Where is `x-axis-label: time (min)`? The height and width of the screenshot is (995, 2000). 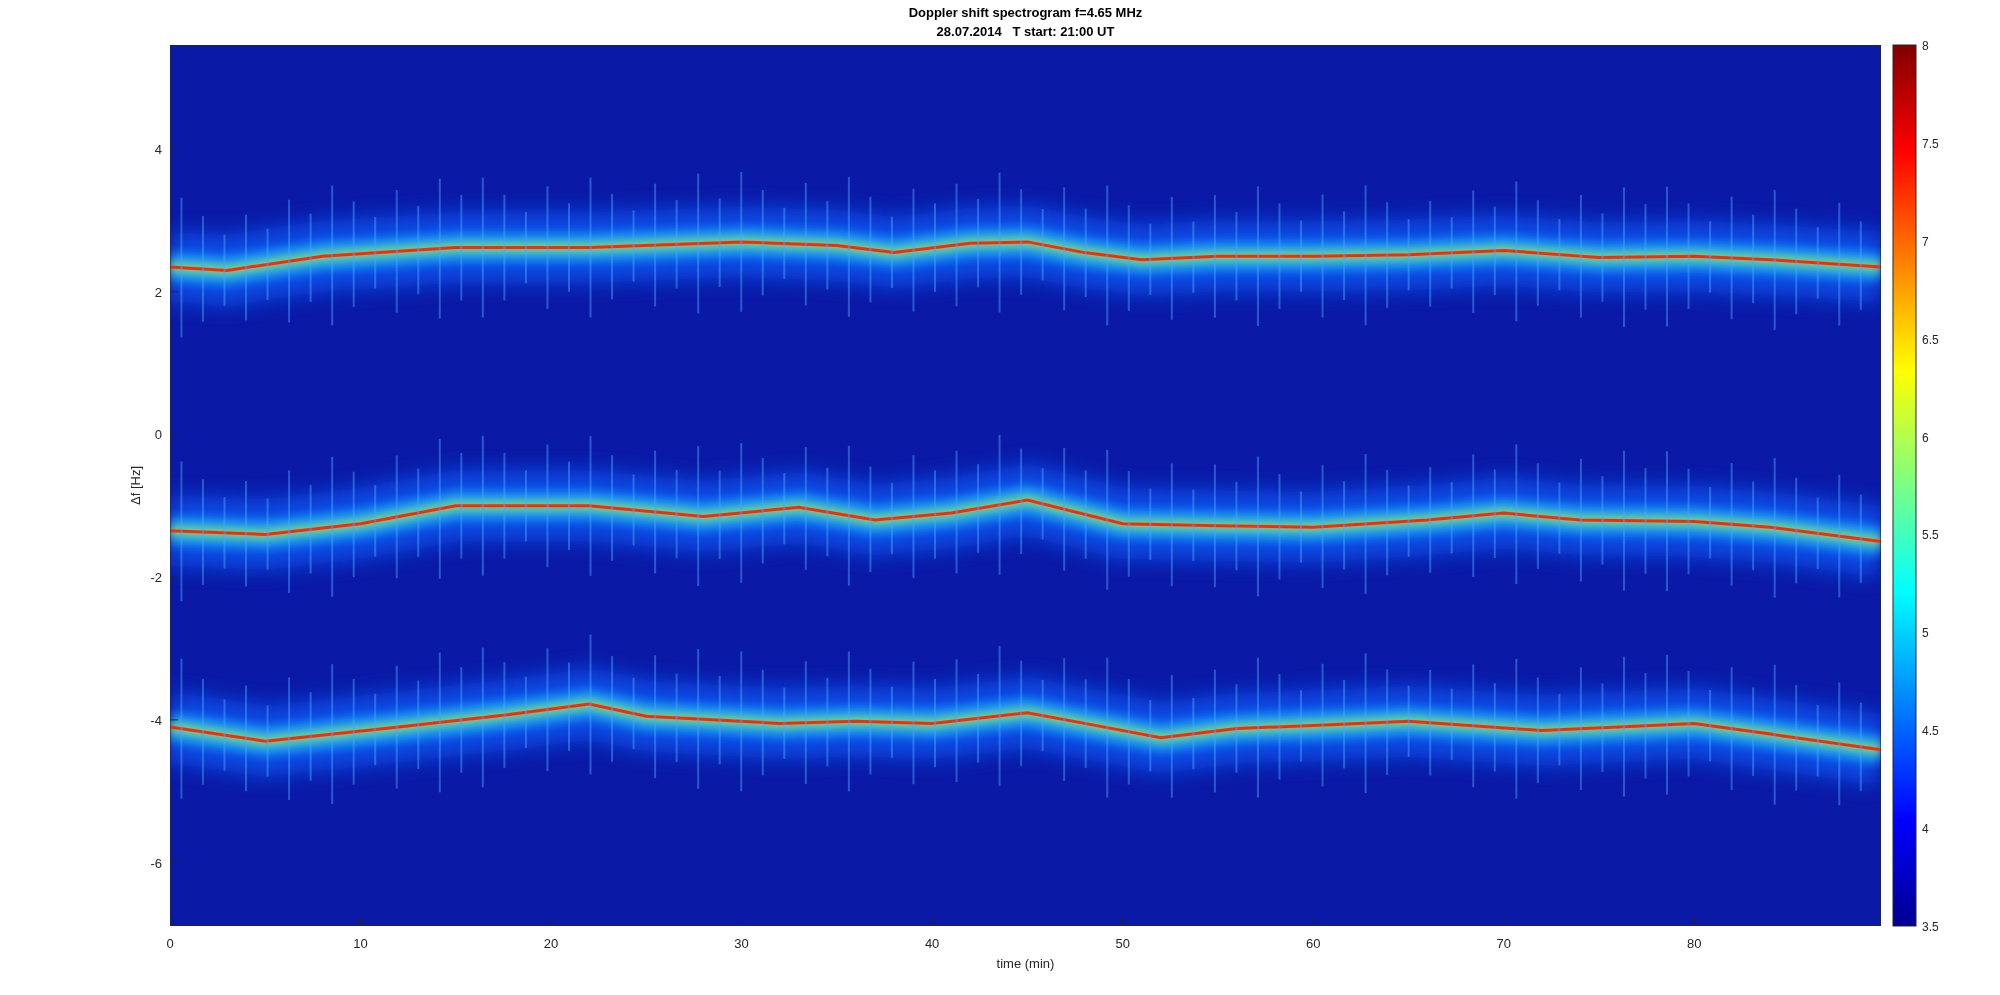 x-axis-label: time (min) is located at coordinates (1025, 963).